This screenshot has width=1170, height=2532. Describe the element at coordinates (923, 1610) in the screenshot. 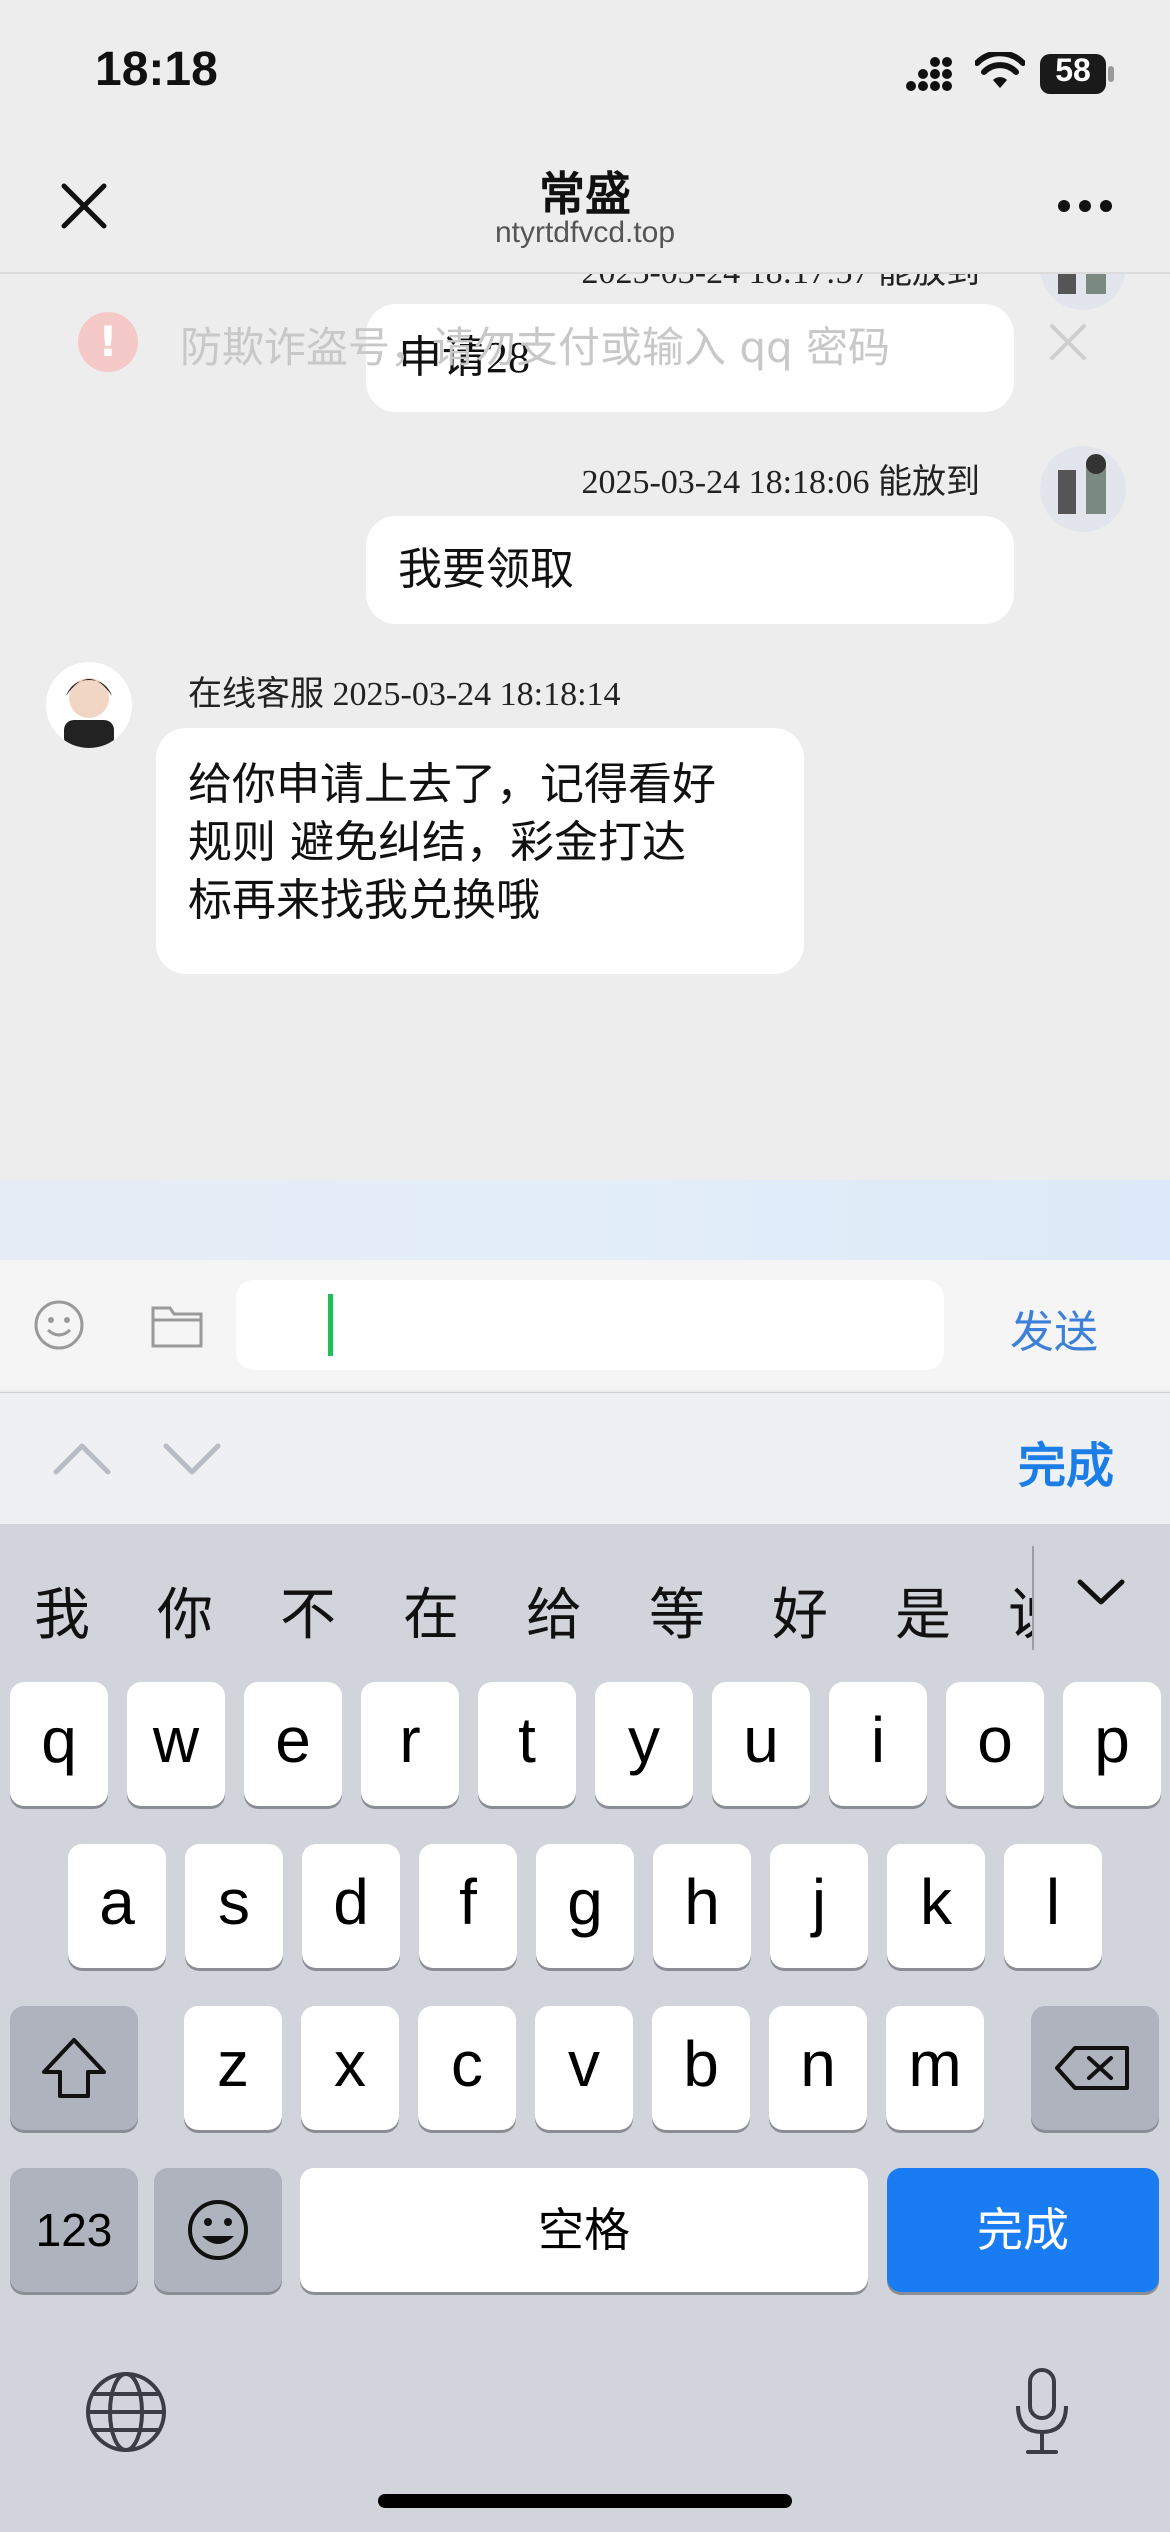

I see `candidate-word: 是` at that location.